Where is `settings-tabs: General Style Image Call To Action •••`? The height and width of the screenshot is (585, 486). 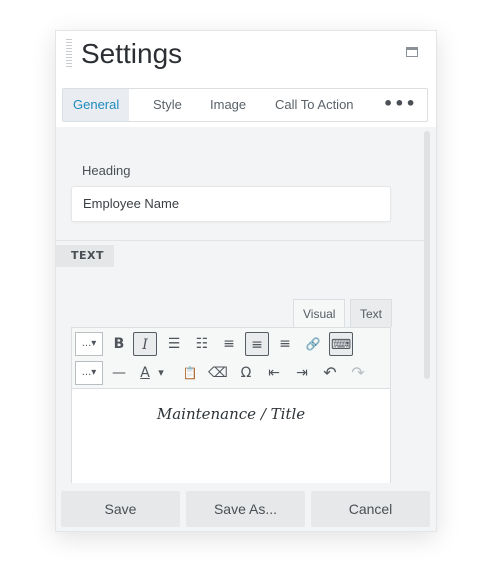 settings-tabs: General Style Image Call To Action ••• is located at coordinates (245, 105).